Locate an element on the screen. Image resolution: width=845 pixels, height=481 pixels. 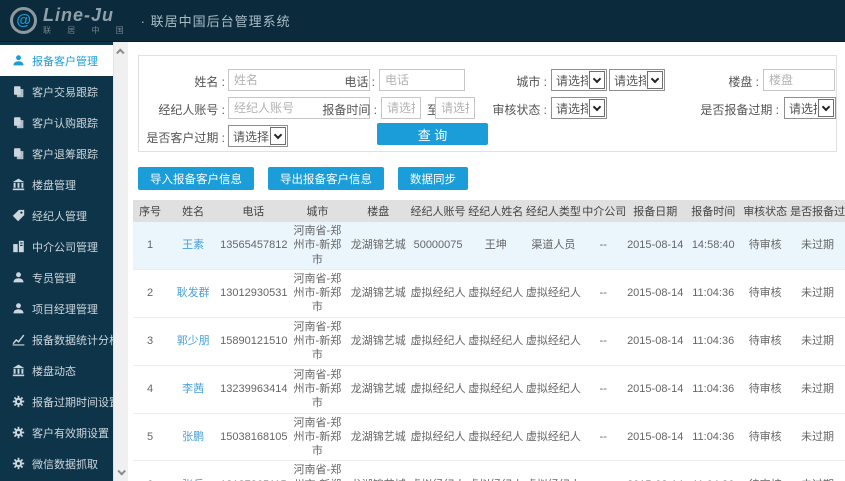
sidebar-item-10: 楼盘动态 is located at coordinates (56, 370).